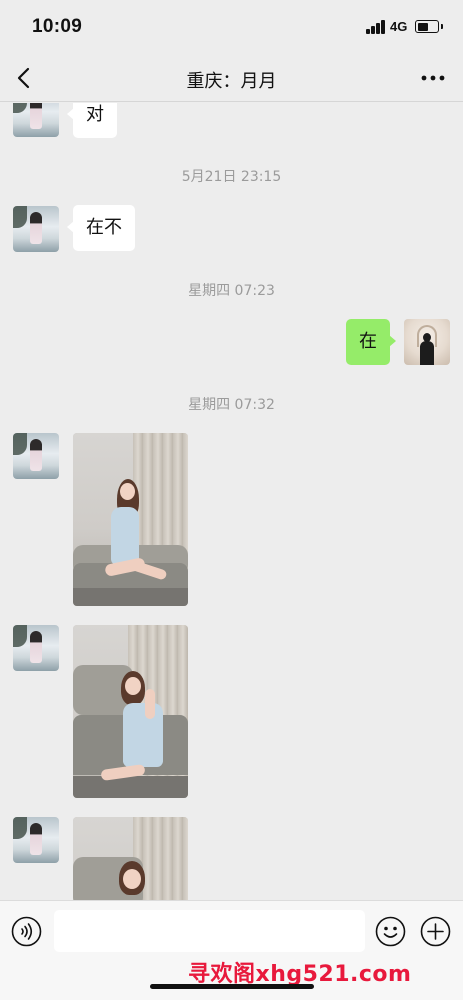  I want to click on voice-icon, so click(26, 933).